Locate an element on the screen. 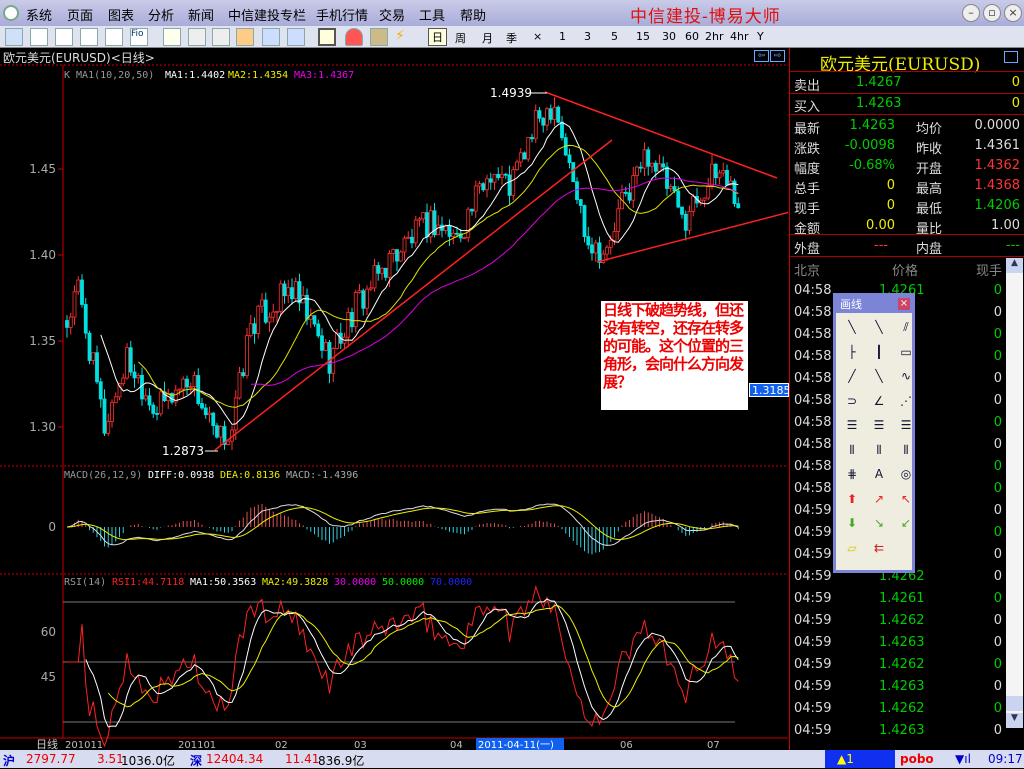 The width and height of the screenshot is (1024, 769). refresh-icon is located at coordinates (172, 37).